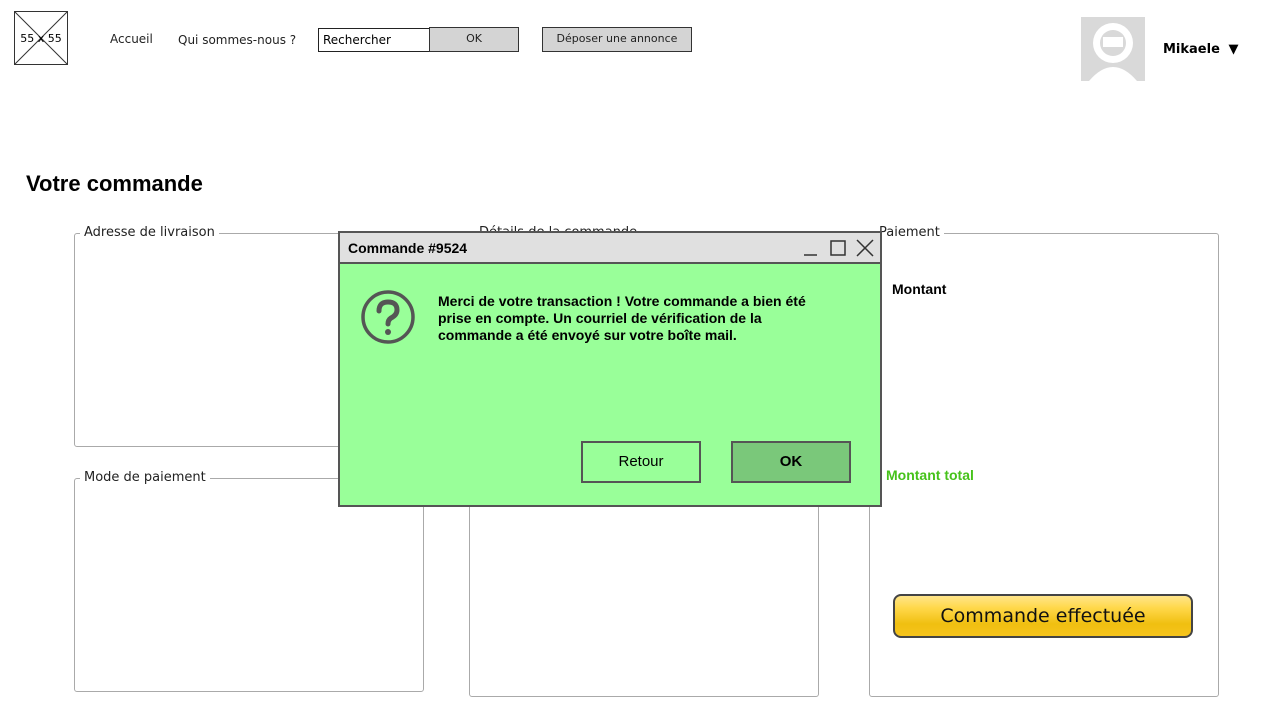 This screenshot has height=720, width=1280. Describe the element at coordinates (617, 39) in the screenshot. I see `post-ad-button: Déposer une annonce` at that location.